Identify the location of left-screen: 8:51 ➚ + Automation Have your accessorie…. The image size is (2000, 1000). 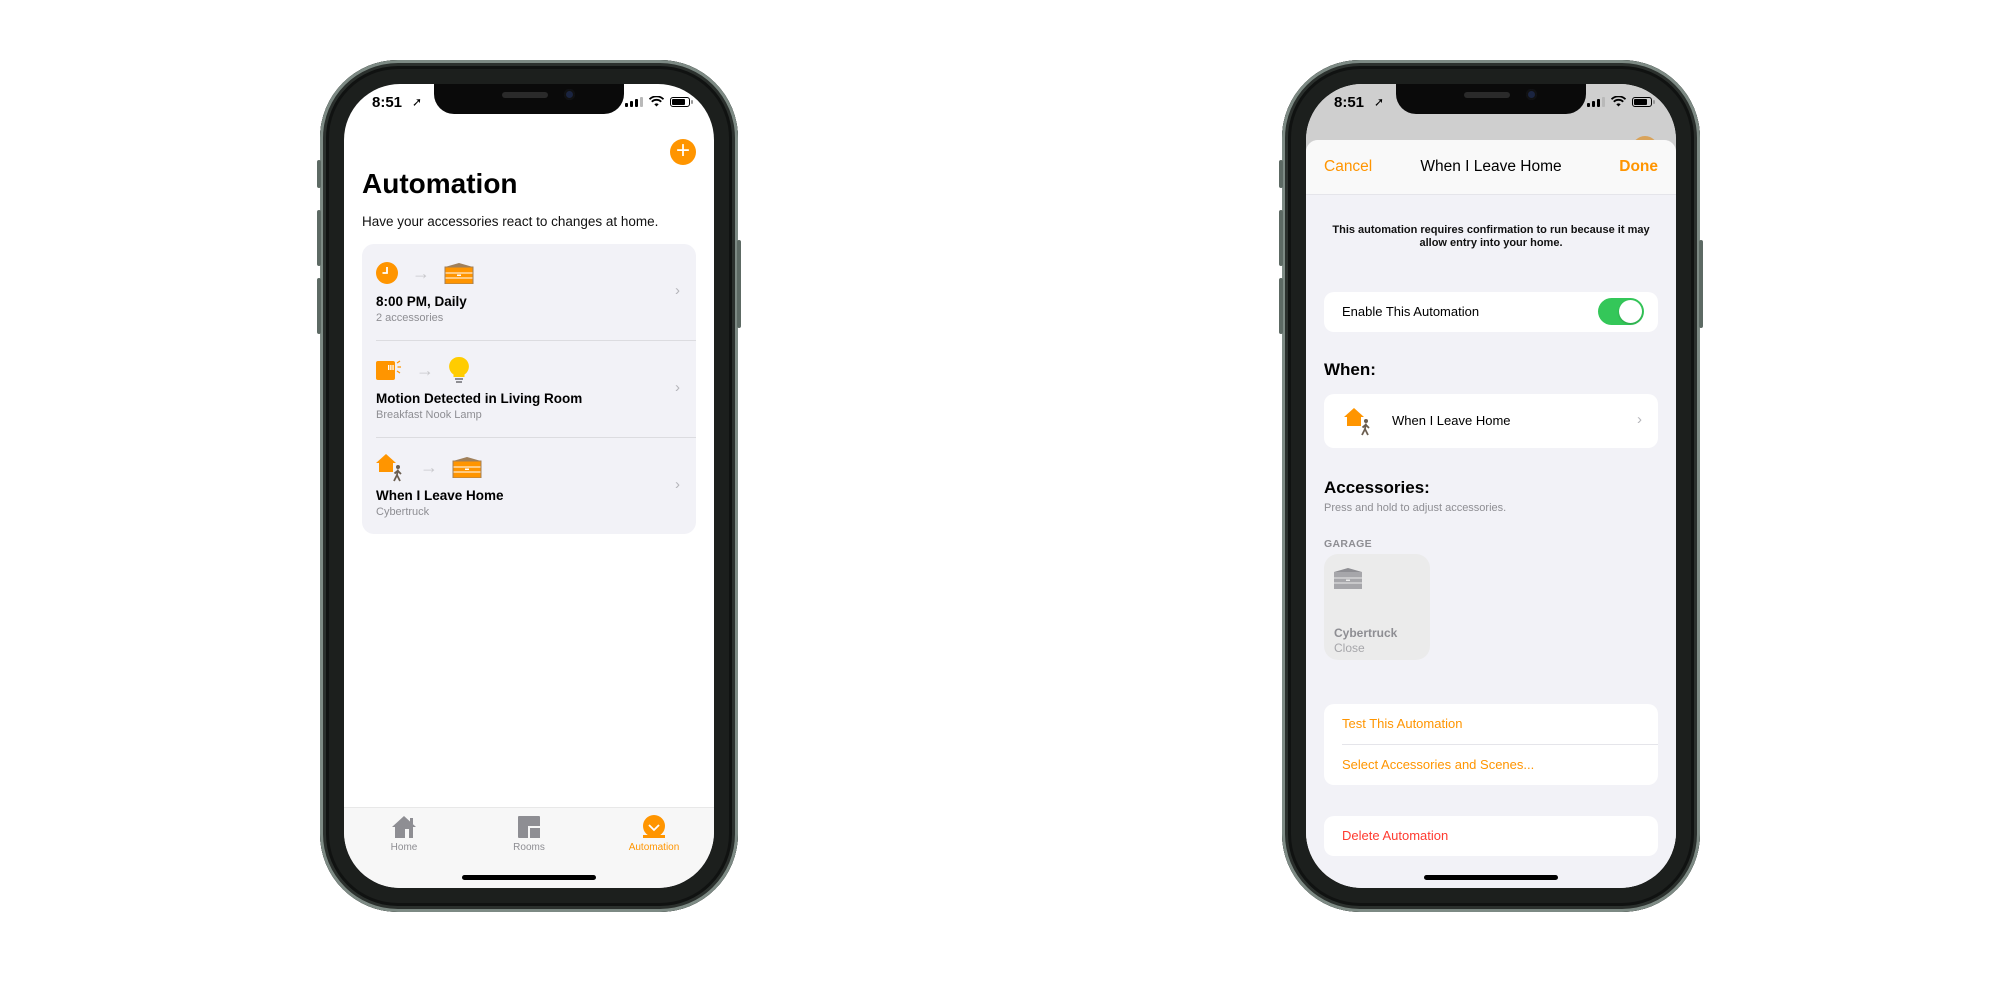
(529, 486).